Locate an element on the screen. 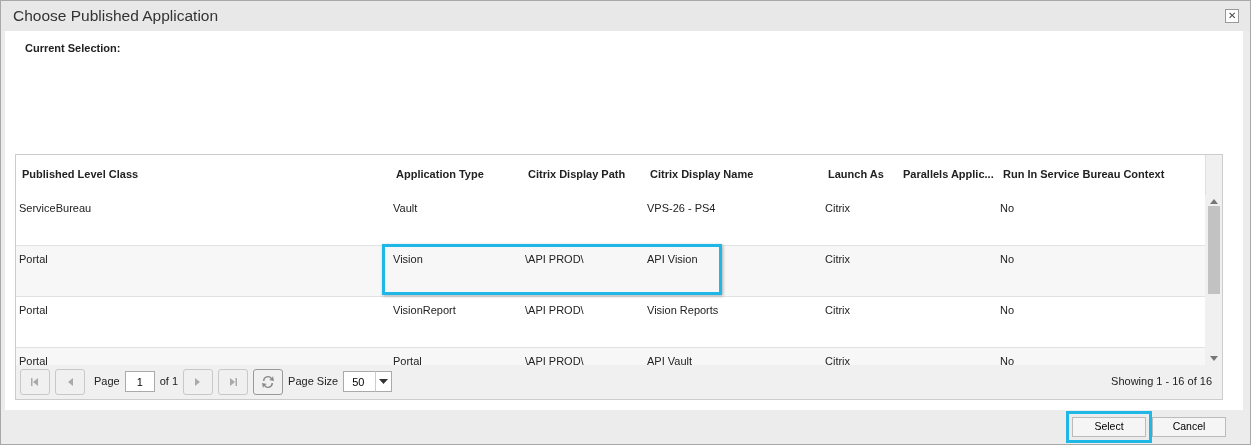  table-cell: API Vault is located at coordinates (670, 359).